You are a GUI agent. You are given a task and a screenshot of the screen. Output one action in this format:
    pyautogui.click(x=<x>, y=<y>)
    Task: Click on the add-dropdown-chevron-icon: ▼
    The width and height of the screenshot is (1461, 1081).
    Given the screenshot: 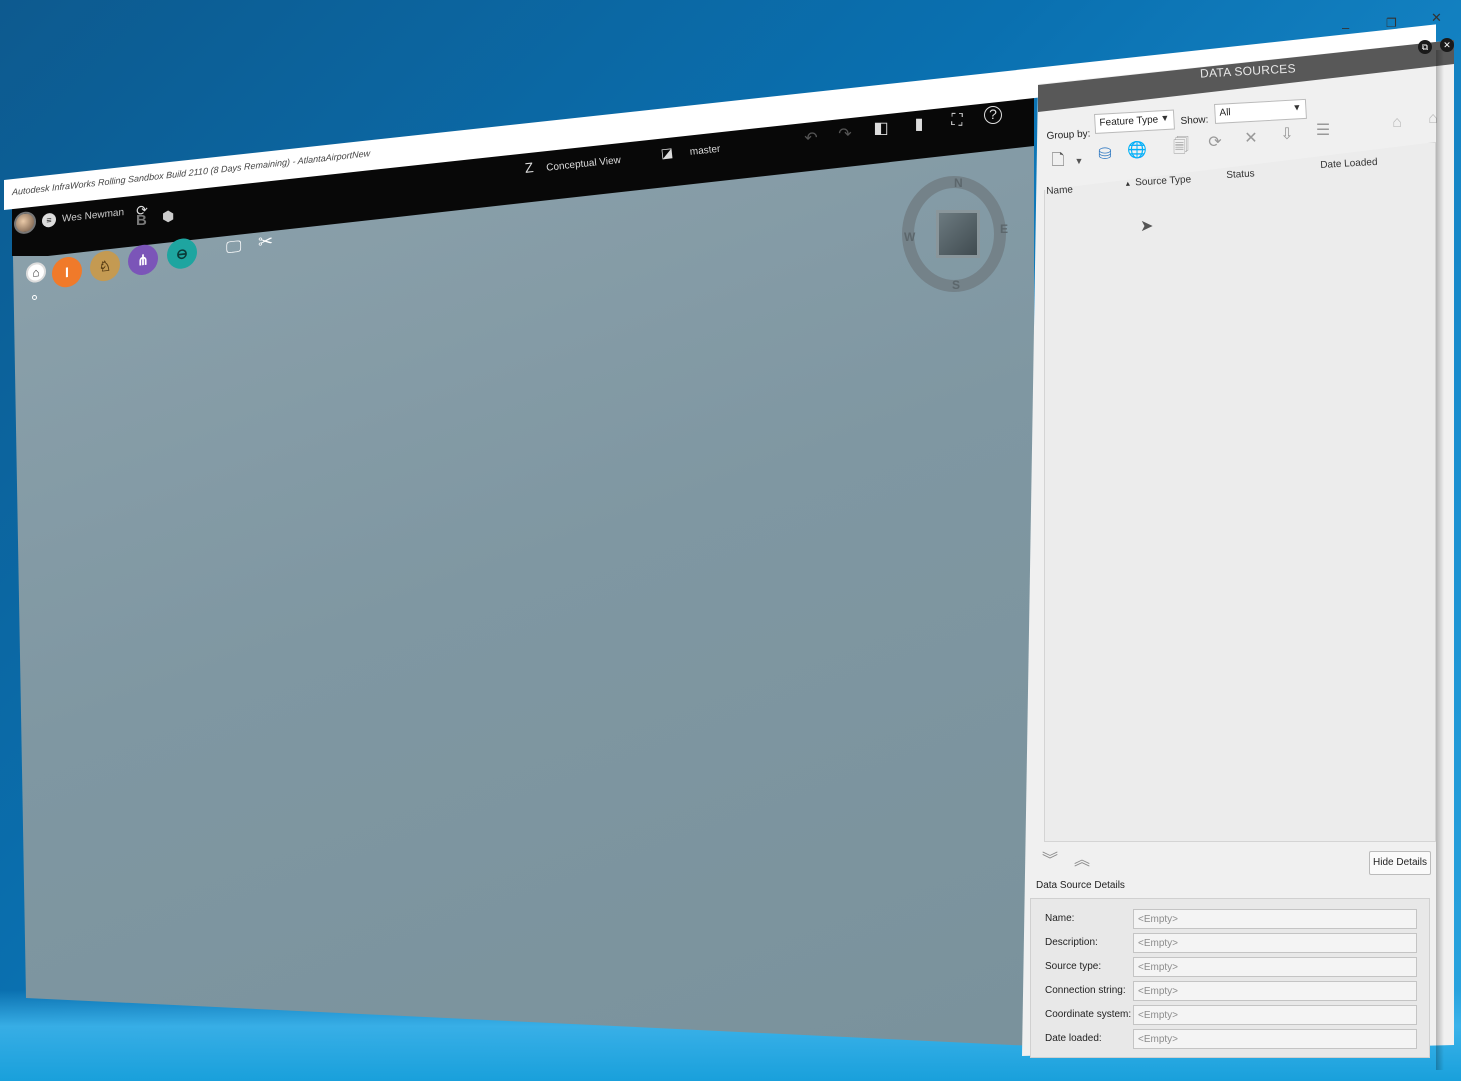 What is the action you would take?
    pyautogui.click(x=1079, y=161)
    